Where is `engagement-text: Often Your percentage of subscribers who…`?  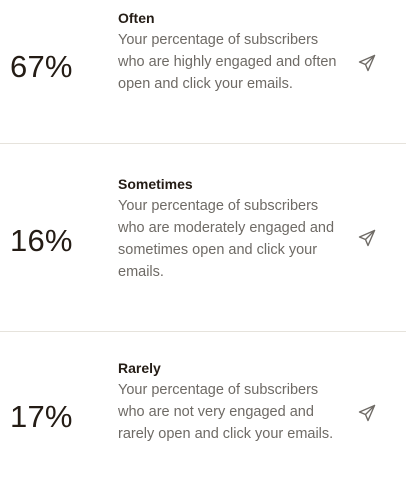 engagement-text: Often Your percentage of subscribers who… is located at coordinates (230, 52).